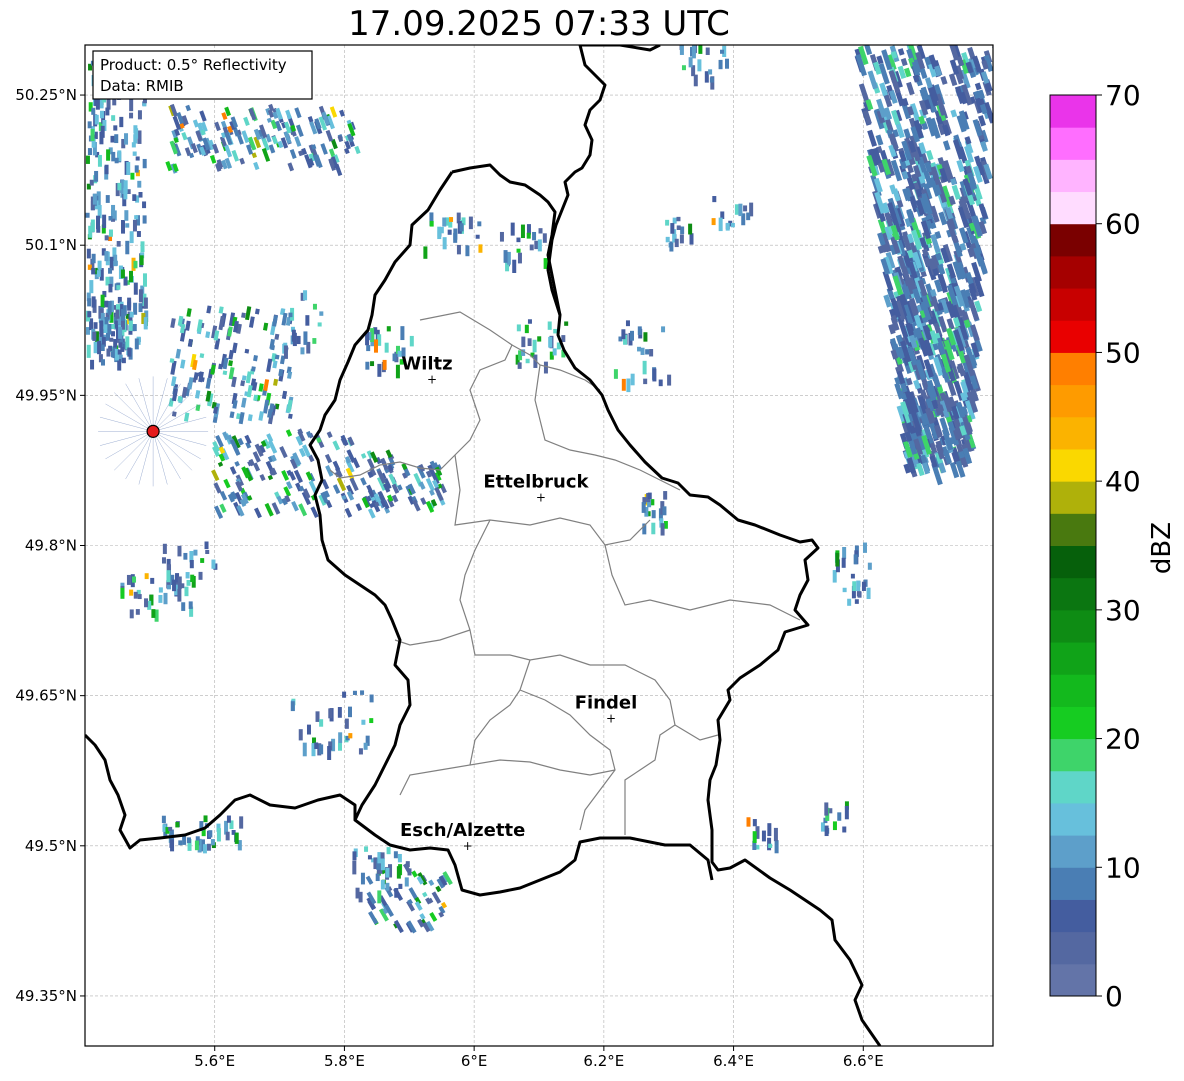 This screenshot has width=1184, height=1081. Describe the element at coordinates (1123, 352) in the screenshot. I see `colorbar-tick-label: 50` at that location.